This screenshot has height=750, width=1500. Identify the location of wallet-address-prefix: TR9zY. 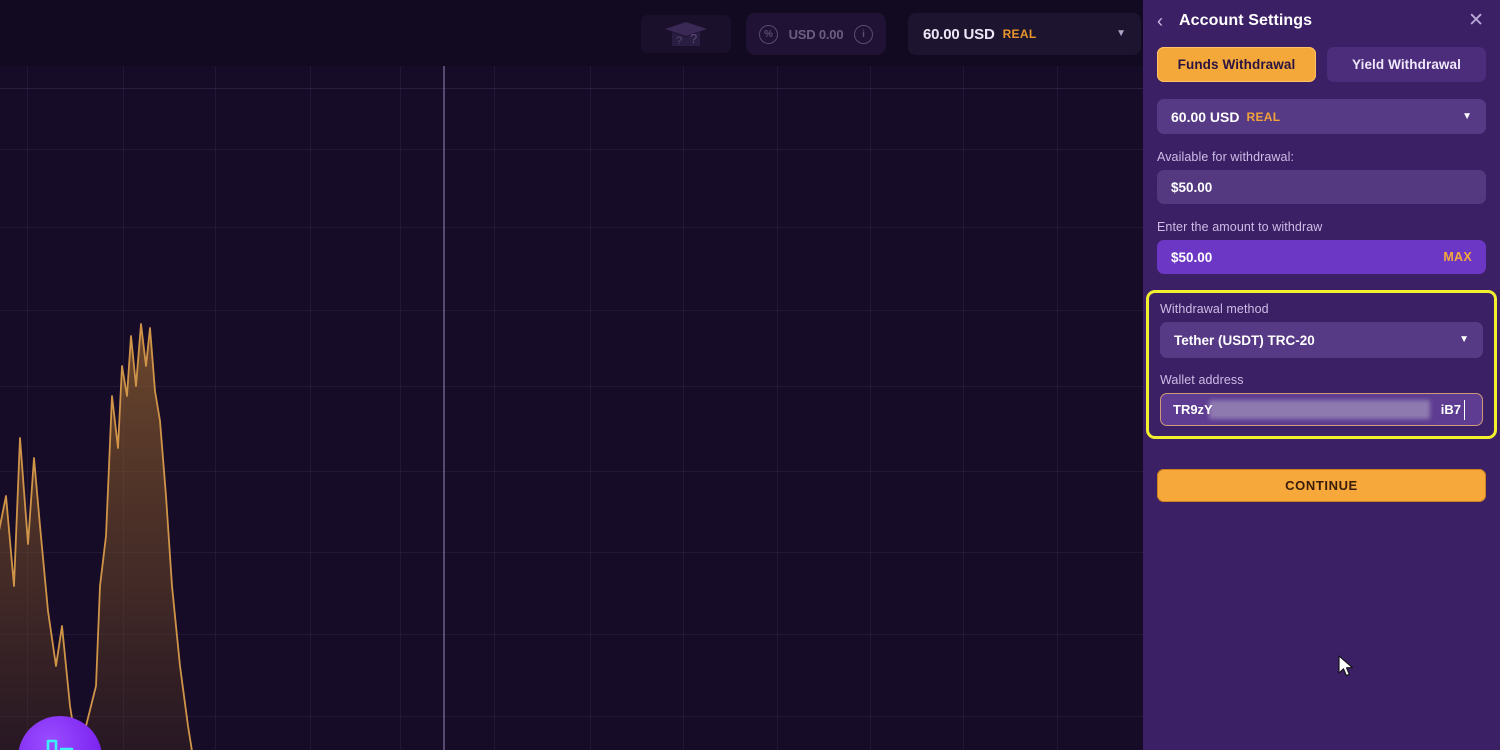
(1193, 409).